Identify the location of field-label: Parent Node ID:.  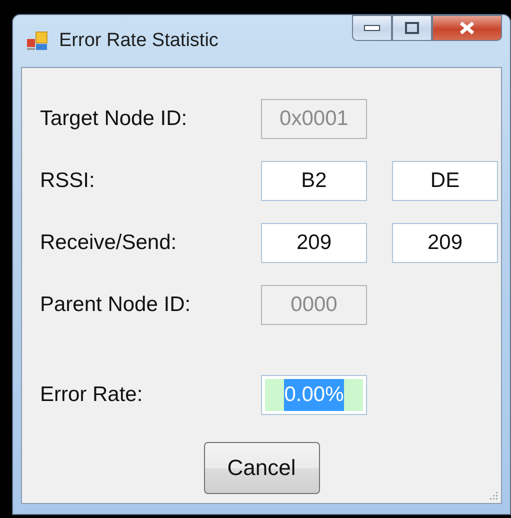
(116, 305).